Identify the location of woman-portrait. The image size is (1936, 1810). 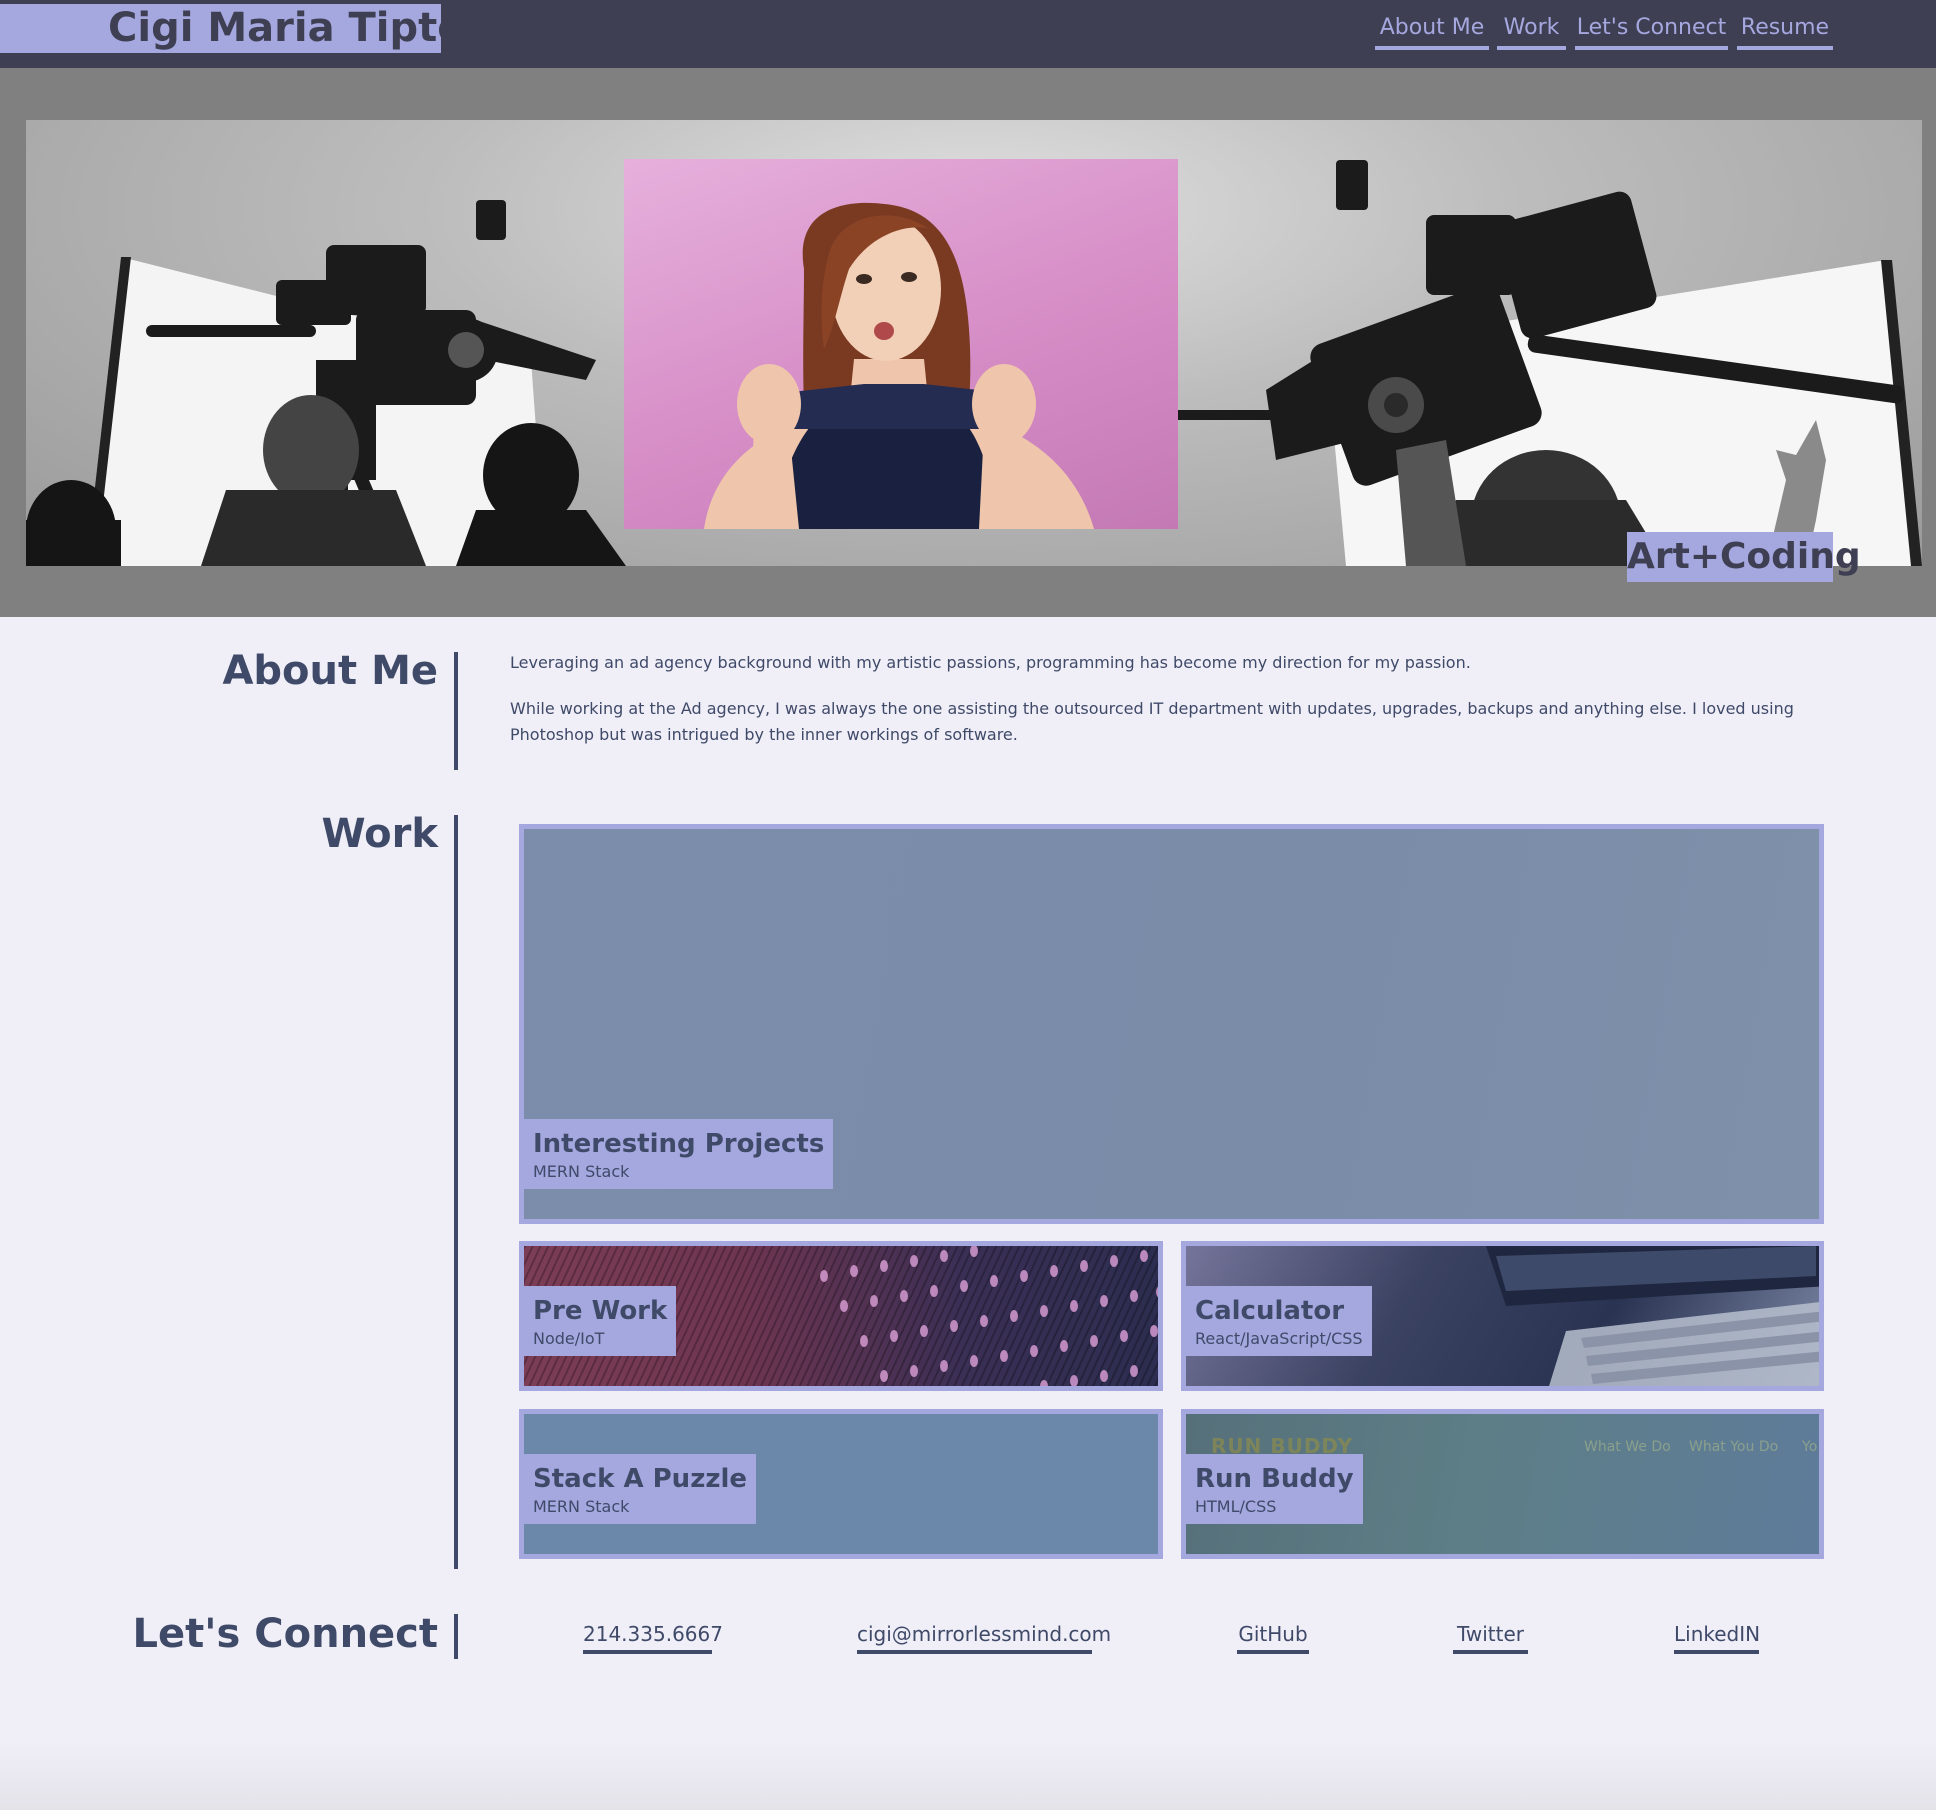
(899, 365).